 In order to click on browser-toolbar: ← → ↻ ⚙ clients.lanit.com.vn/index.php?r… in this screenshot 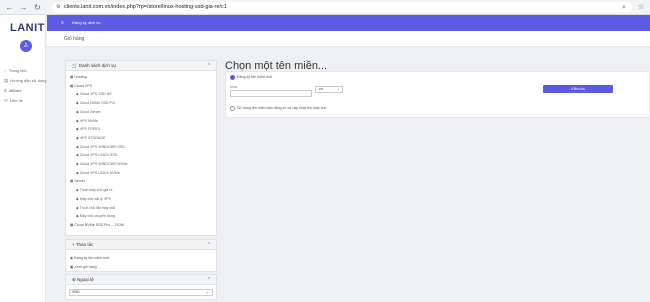, I will do `click(325, 7)`.